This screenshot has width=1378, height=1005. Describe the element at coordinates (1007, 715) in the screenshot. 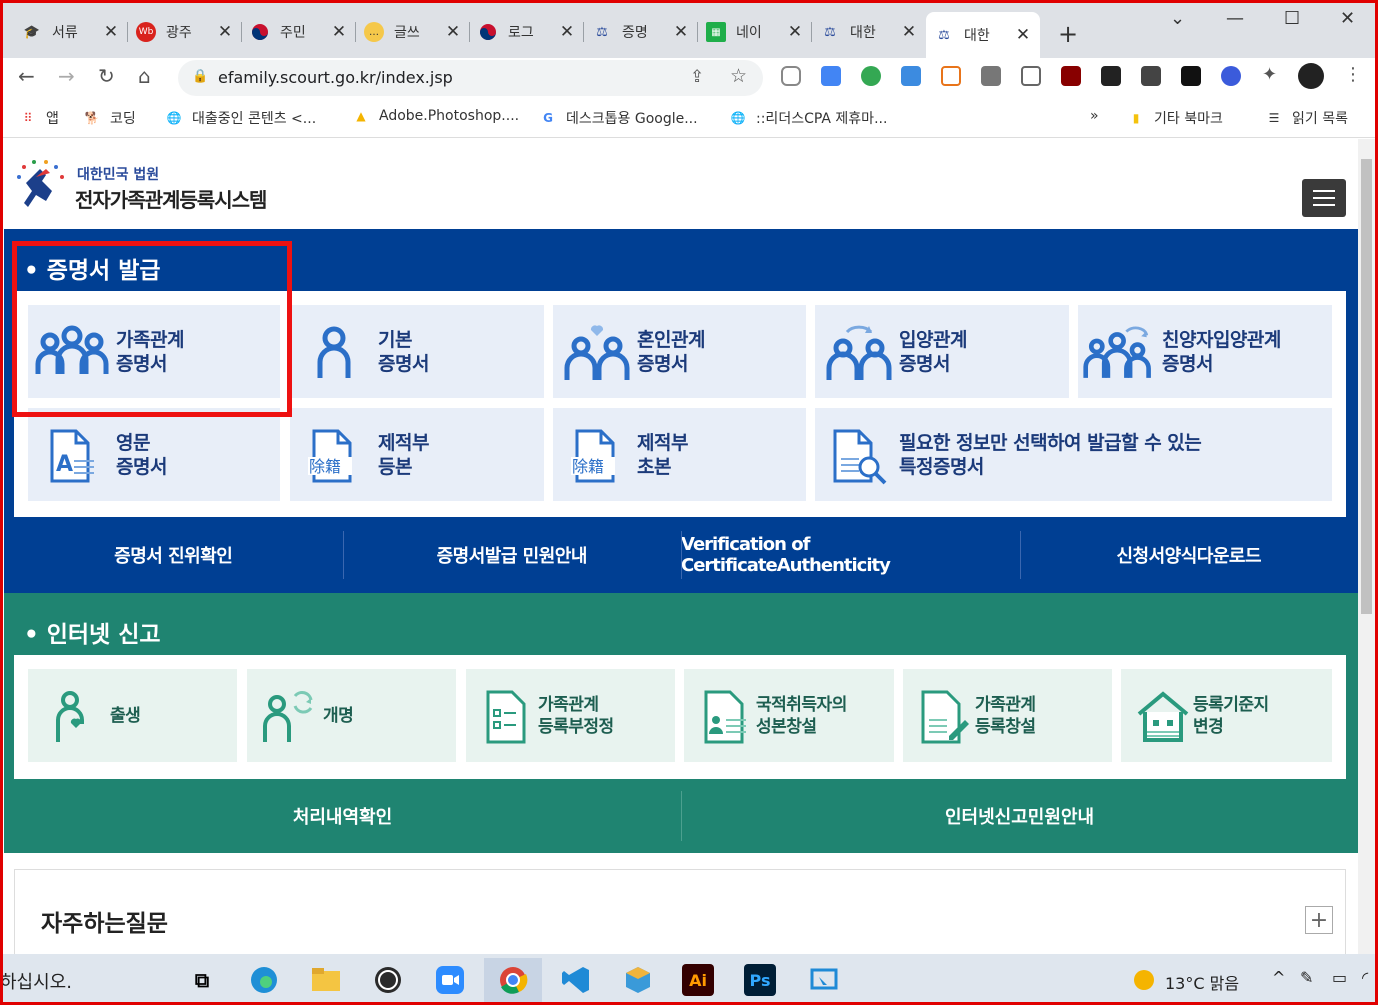

I see `register-creation-card: 가족관계 등록창설` at that location.